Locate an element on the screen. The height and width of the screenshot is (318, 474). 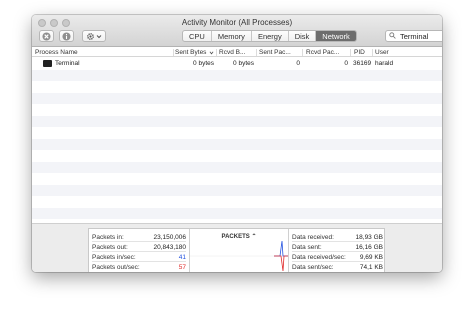
search-field: Terminal ✕ is located at coordinates (413, 36).